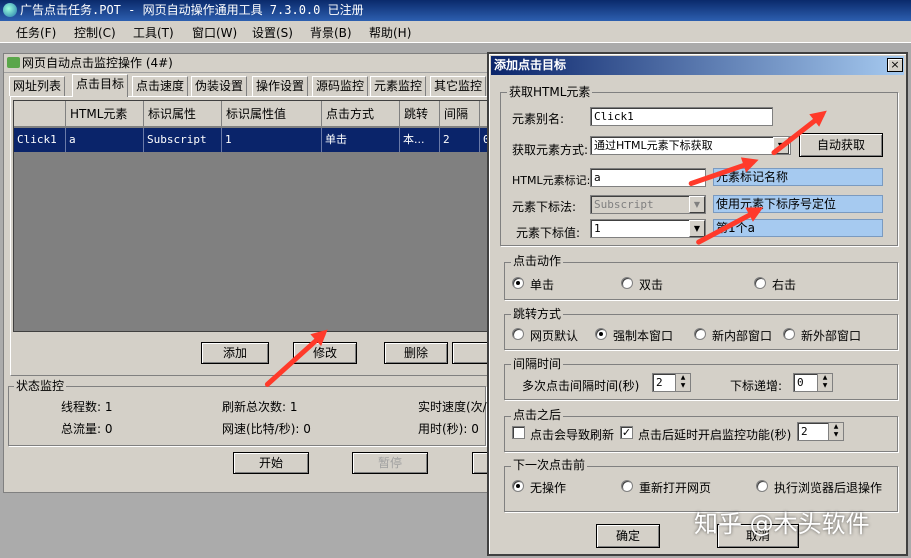 The image size is (911, 558). What do you see at coordinates (782, 524) in the screenshot?
I see `watermark-text: 知乎 @木头软件` at bounding box center [782, 524].